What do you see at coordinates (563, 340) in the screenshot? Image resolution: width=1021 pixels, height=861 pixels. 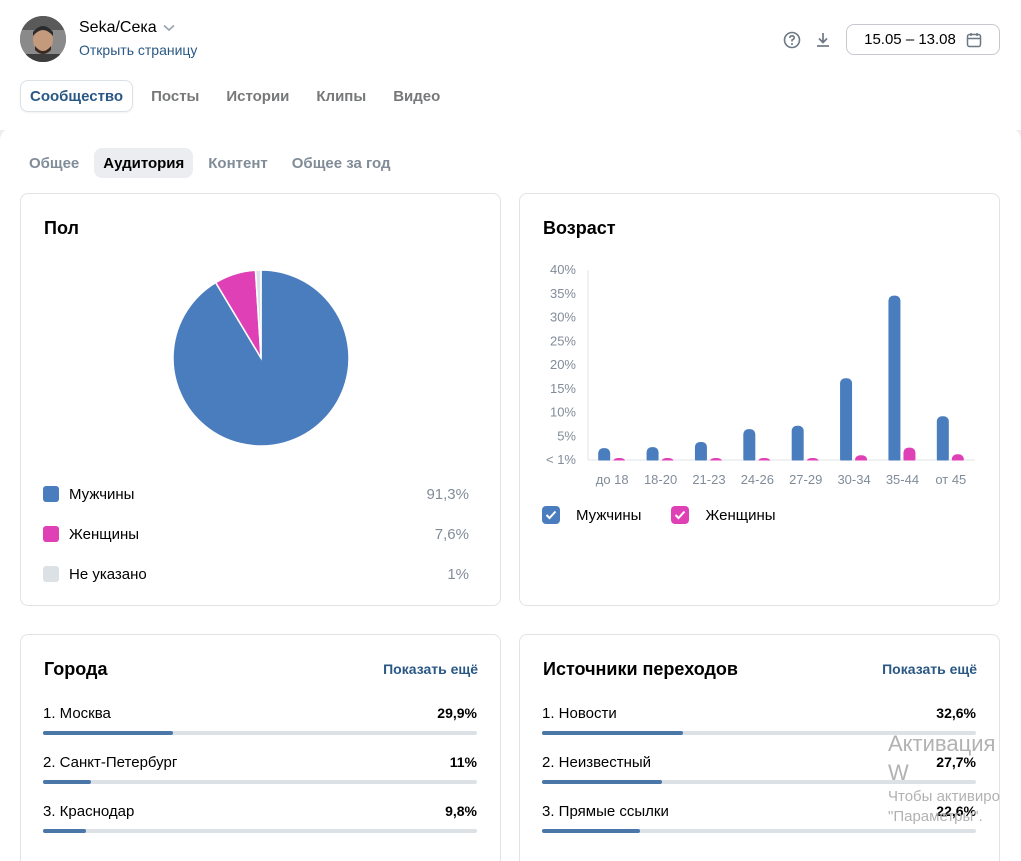 I see `y-tick-label: 25%` at bounding box center [563, 340].